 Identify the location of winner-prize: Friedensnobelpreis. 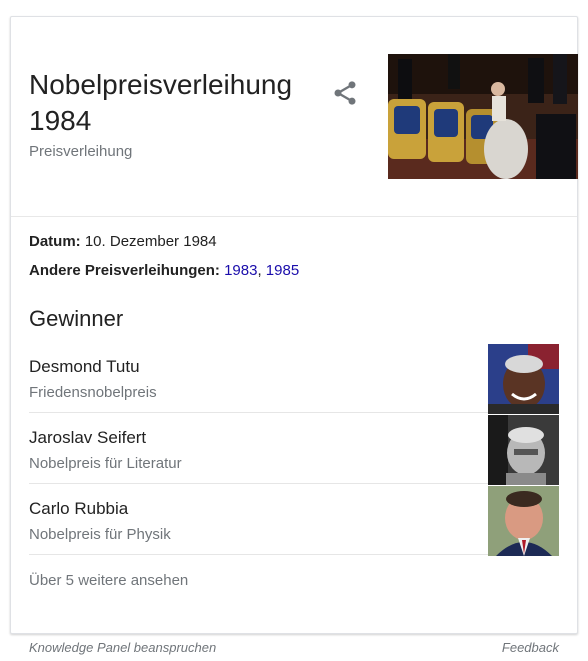
(93, 392).